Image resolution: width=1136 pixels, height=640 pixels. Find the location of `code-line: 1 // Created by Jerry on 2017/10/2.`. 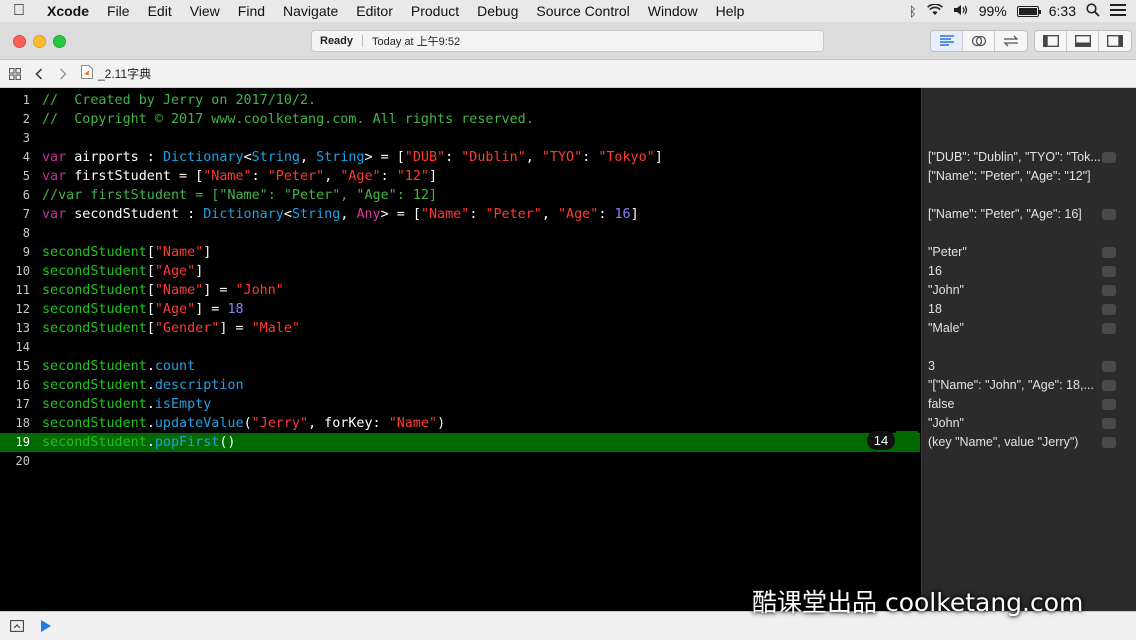

code-line: 1 // Created by Jerry on 2017/10/2. is located at coordinates (460, 100).